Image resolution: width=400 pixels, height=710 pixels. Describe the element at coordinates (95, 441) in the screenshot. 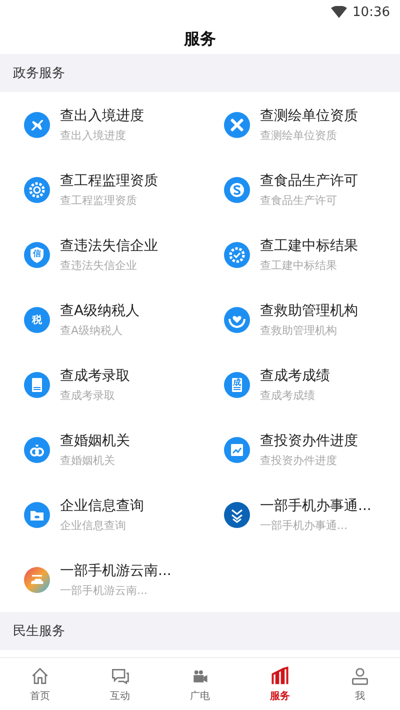

I see `service-title: 查婚姻机关` at that location.